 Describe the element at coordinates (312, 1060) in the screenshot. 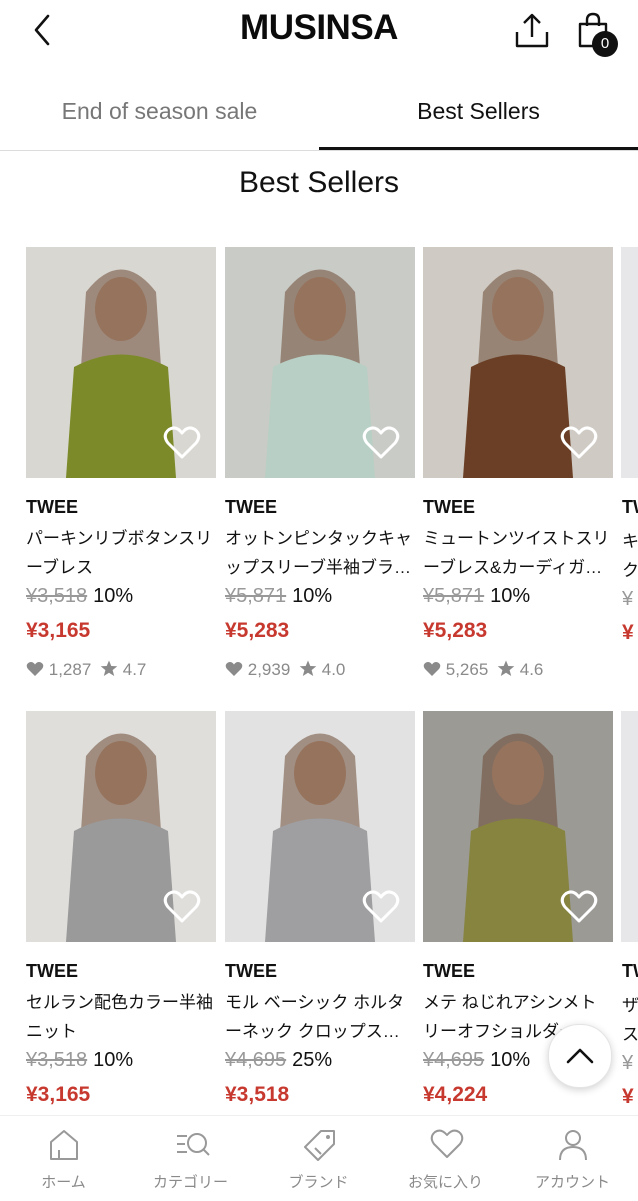

I see `discount-rate: 25%` at that location.